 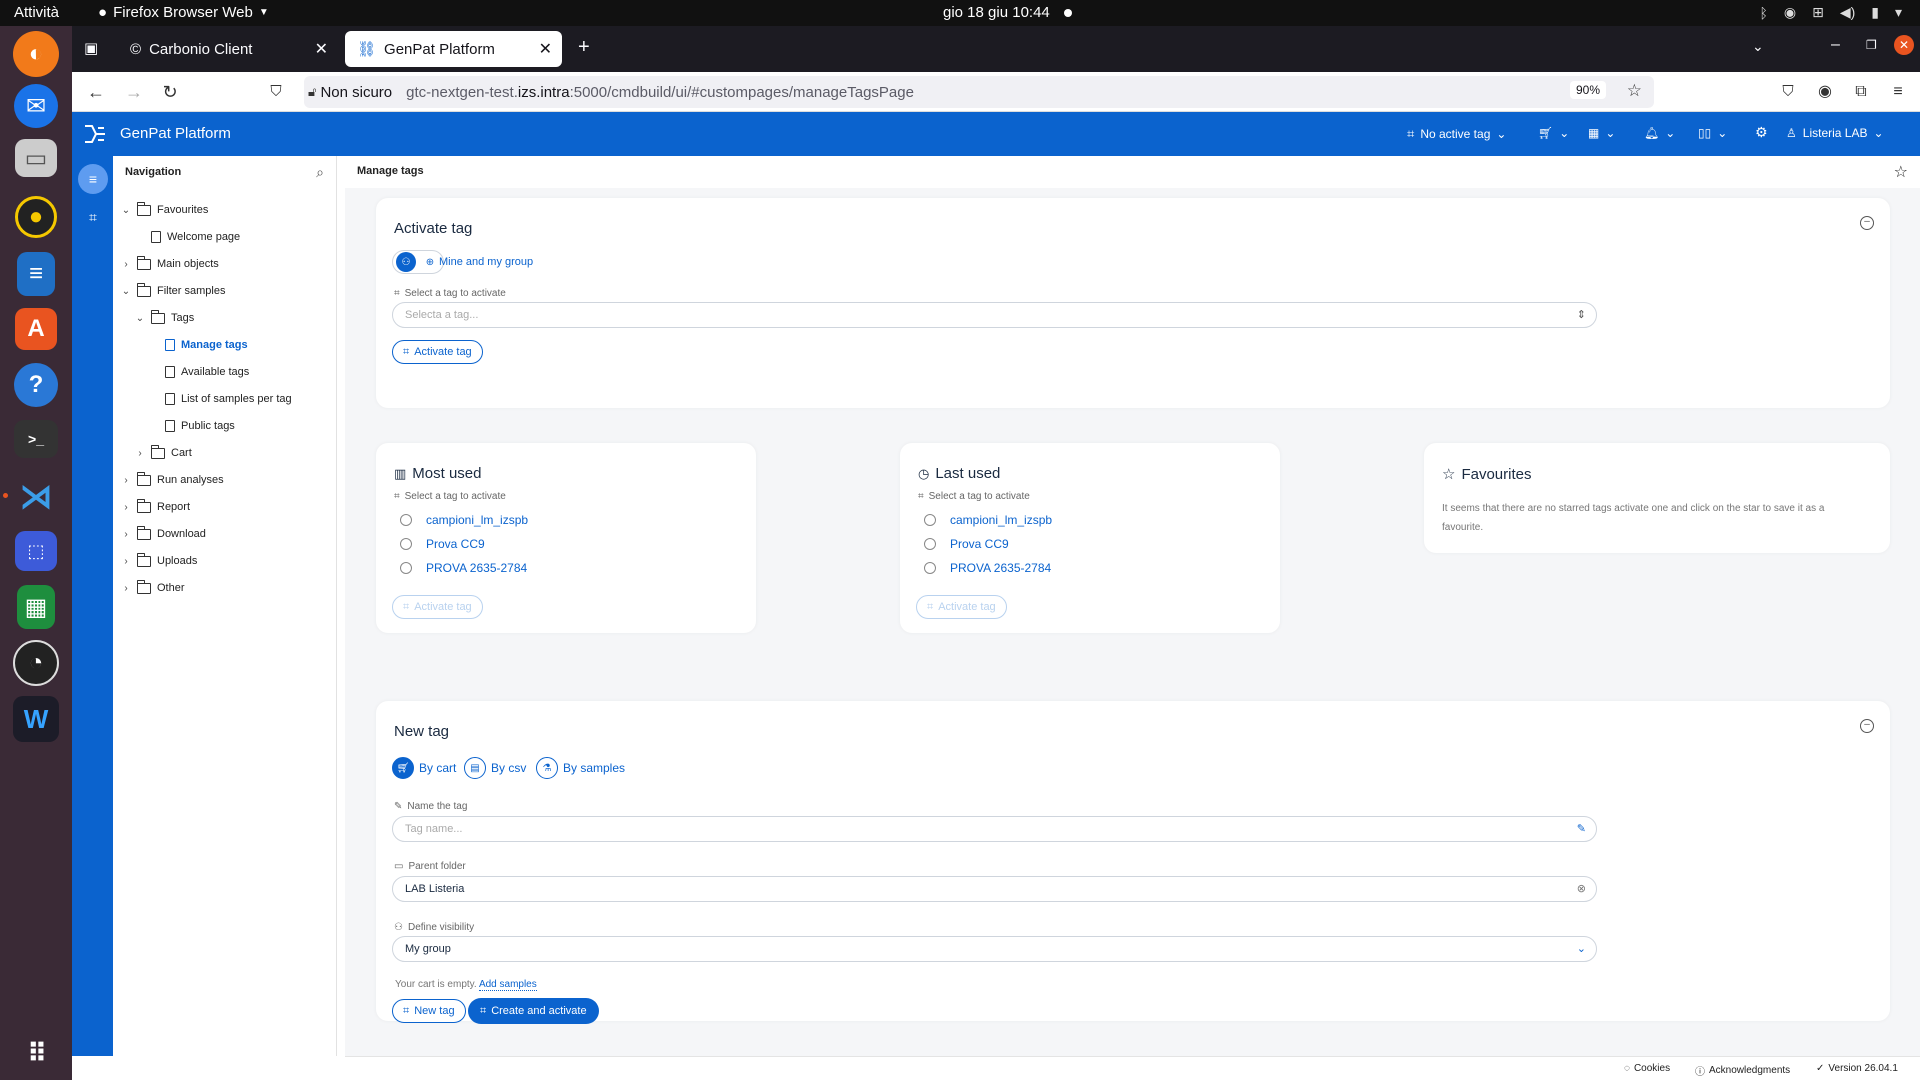 I want to click on thunderbird-dock-icon: ✉, so click(x=36, y=106).